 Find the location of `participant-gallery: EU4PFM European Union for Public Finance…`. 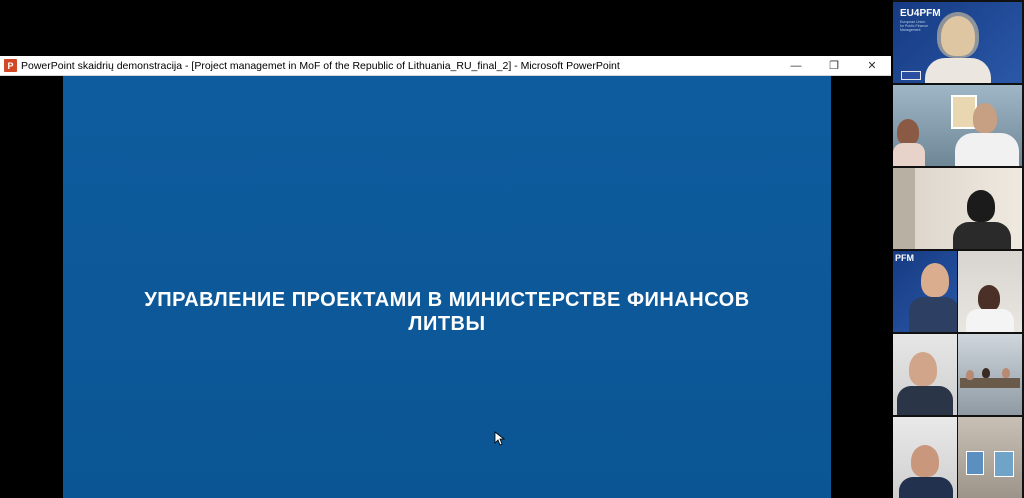

participant-gallery: EU4PFM European Union for Public Finance… is located at coordinates (958, 249).